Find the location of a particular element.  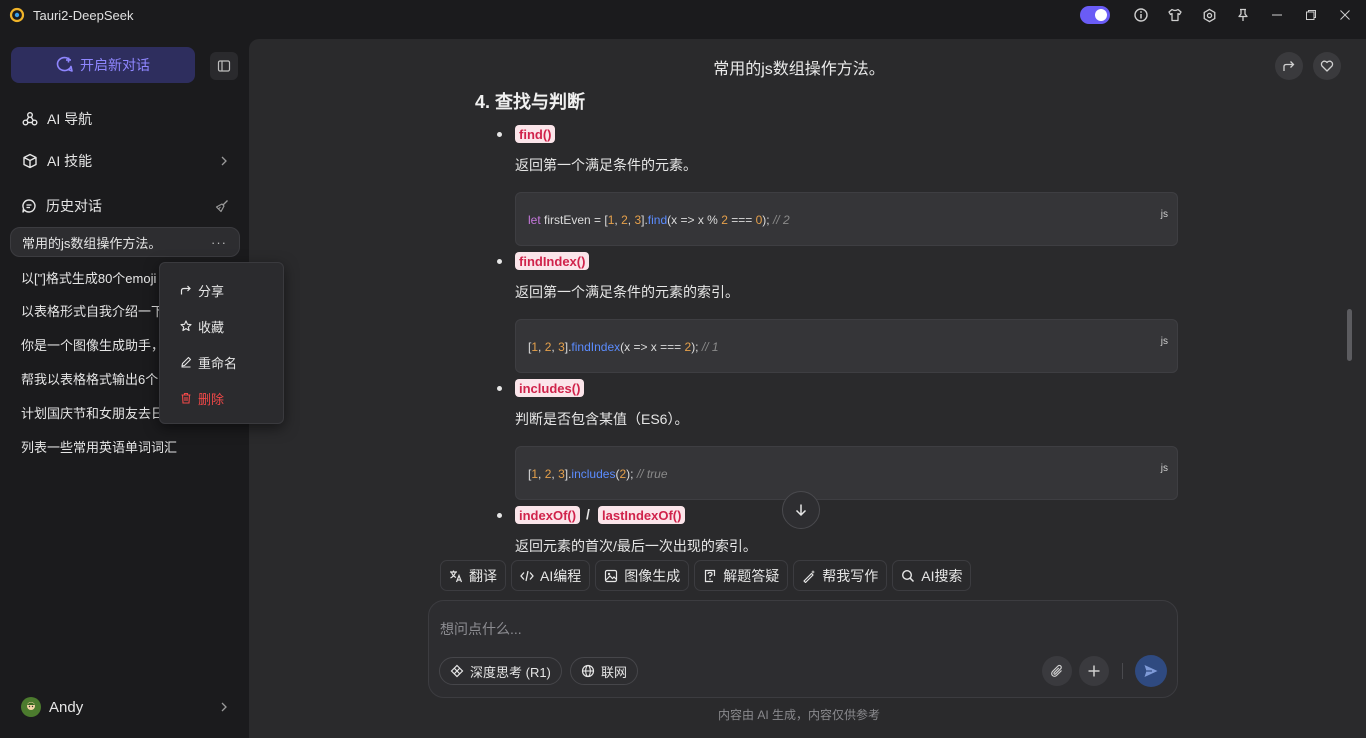

history-context-menu: 分享 收藏 重命名 删除 is located at coordinates (221, 343).